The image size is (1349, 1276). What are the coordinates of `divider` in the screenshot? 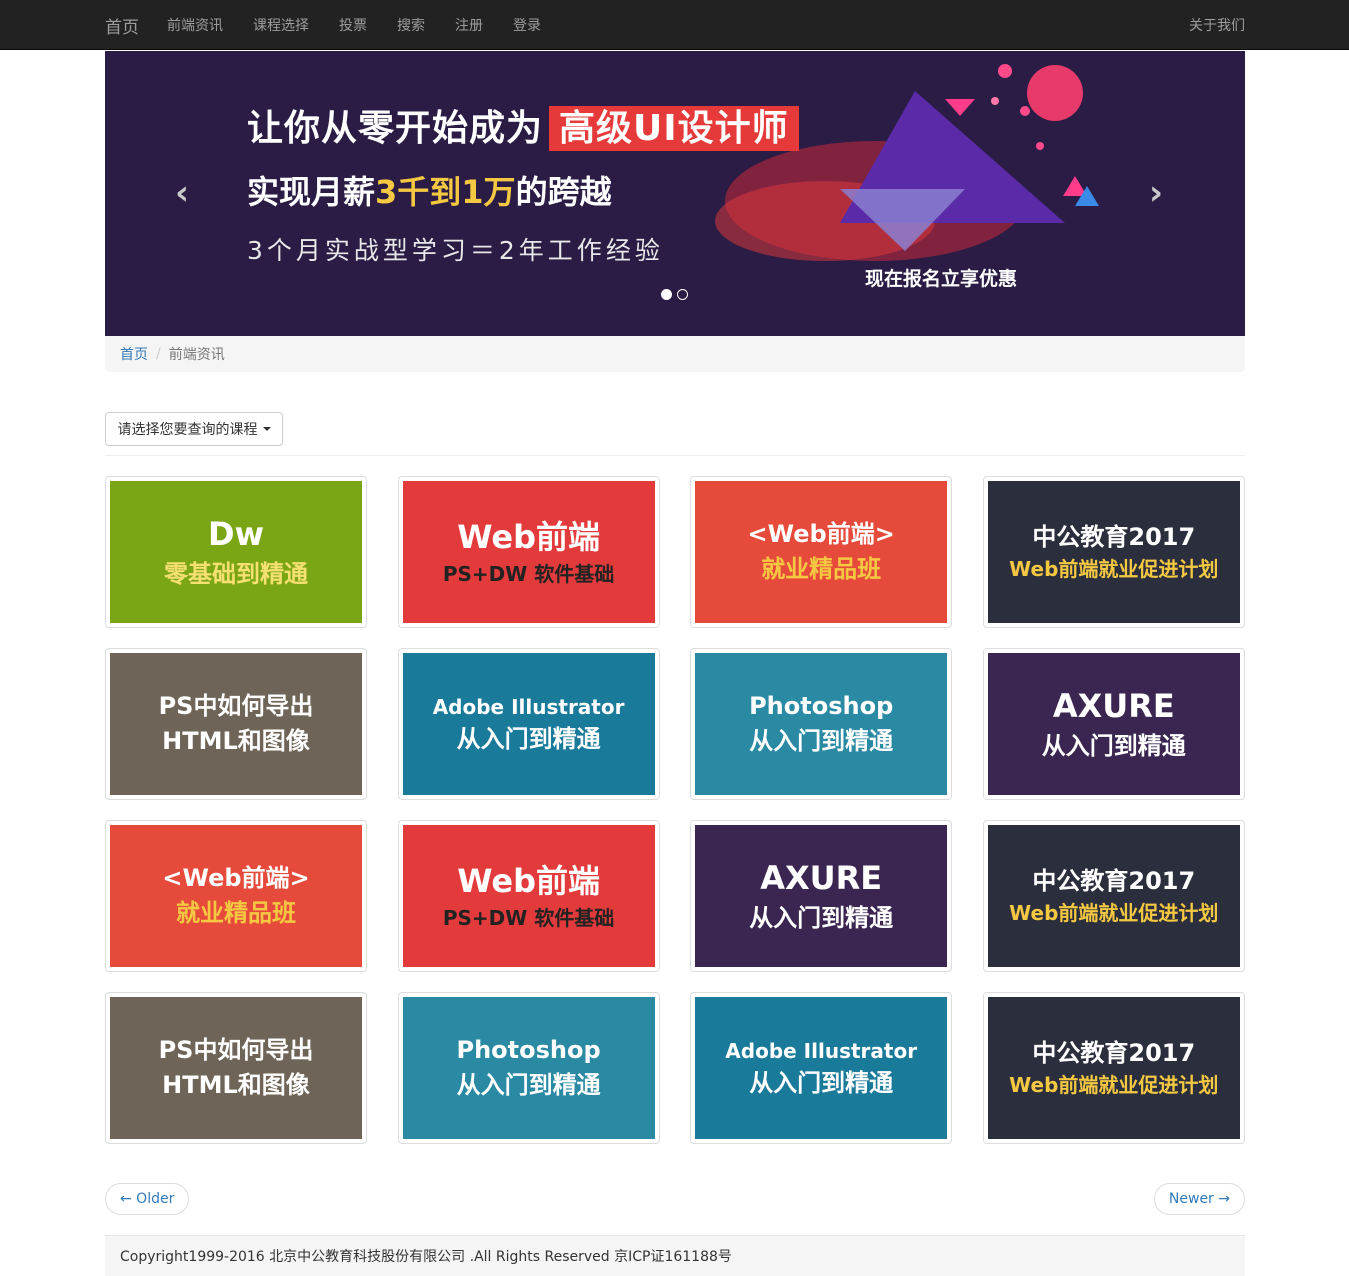 It's located at (675, 455).